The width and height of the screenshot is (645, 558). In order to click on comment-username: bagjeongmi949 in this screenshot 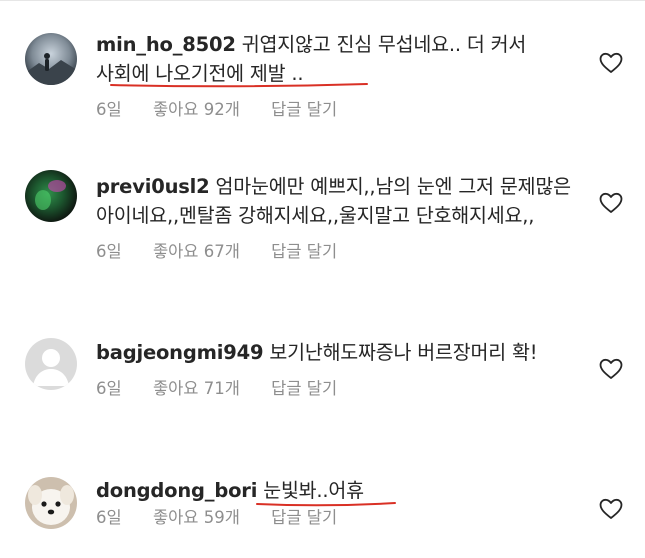, I will do `click(180, 352)`.